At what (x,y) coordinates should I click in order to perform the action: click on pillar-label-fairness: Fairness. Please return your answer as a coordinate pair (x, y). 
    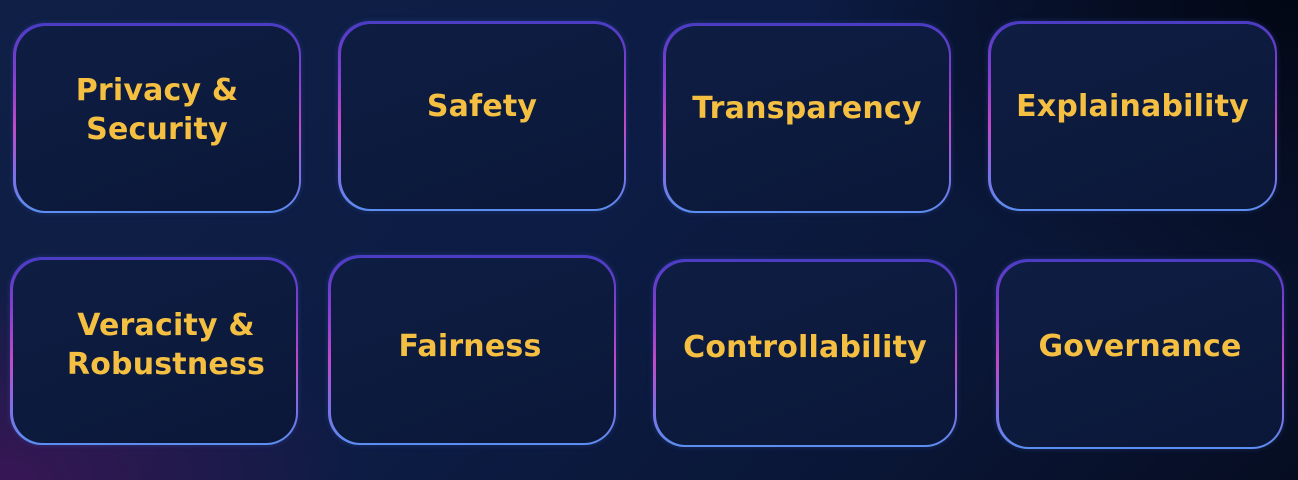
    Looking at the image, I should click on (470, 346).